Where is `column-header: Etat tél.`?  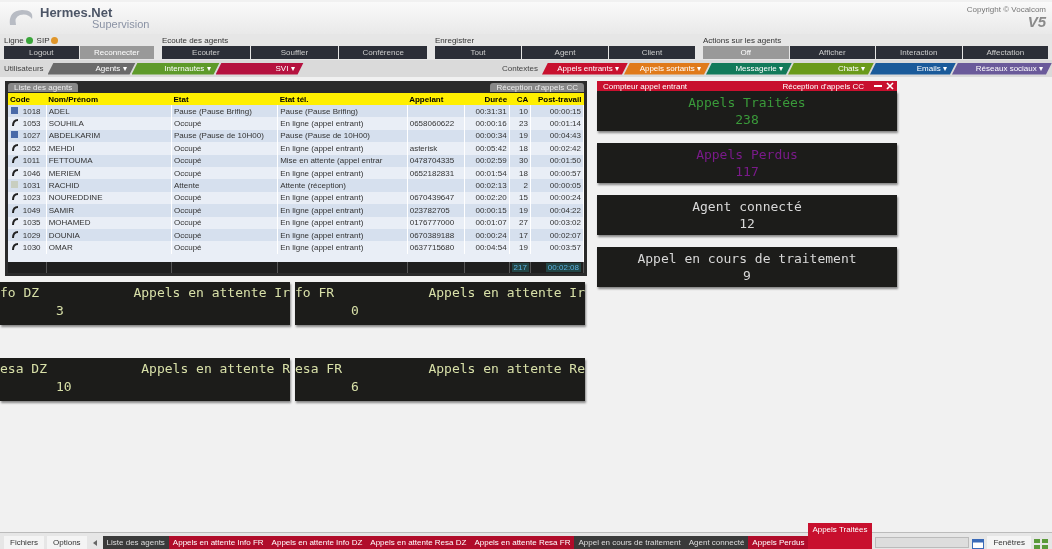 column-header: Etat tél. is located at coordinates (342, 99).